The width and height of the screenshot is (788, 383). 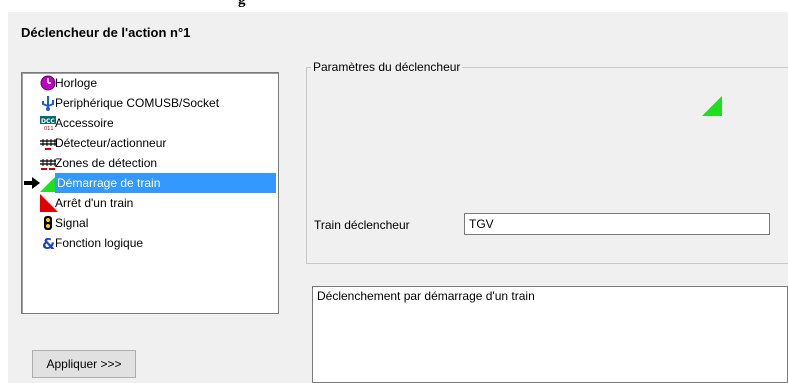 I want to click on train-trigger-label: Train déclencheur, so click(x=362, y=225).